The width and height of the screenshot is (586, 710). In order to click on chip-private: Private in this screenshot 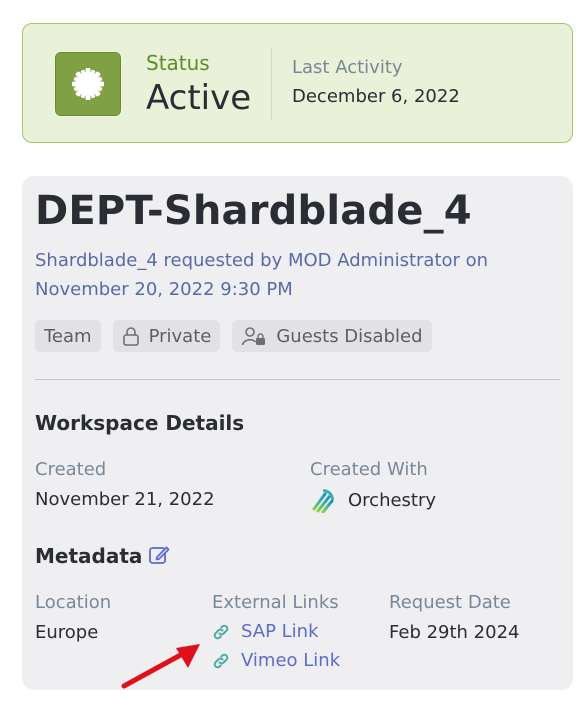, I will do `click(166, 336)`.